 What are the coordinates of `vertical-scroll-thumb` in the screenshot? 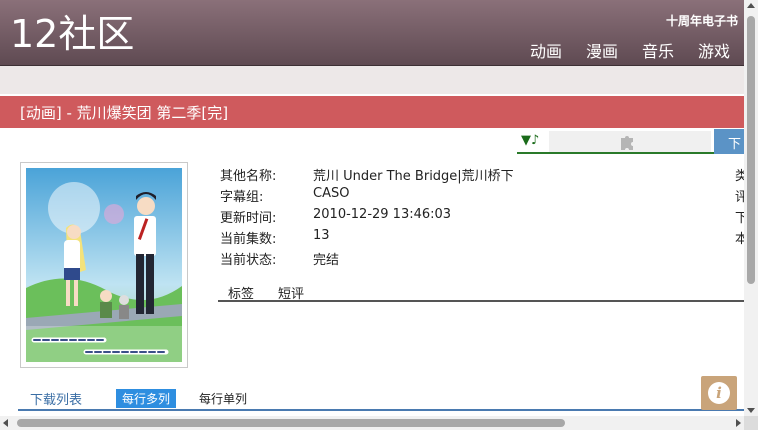 It's located at (751, 150).